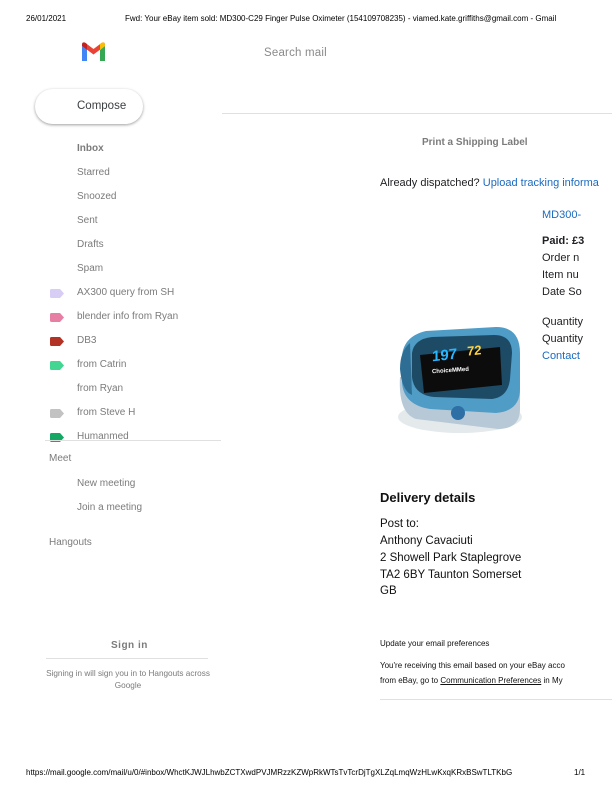  I want to click on dispatched-text: Already dispatched?, so click(430, 183).